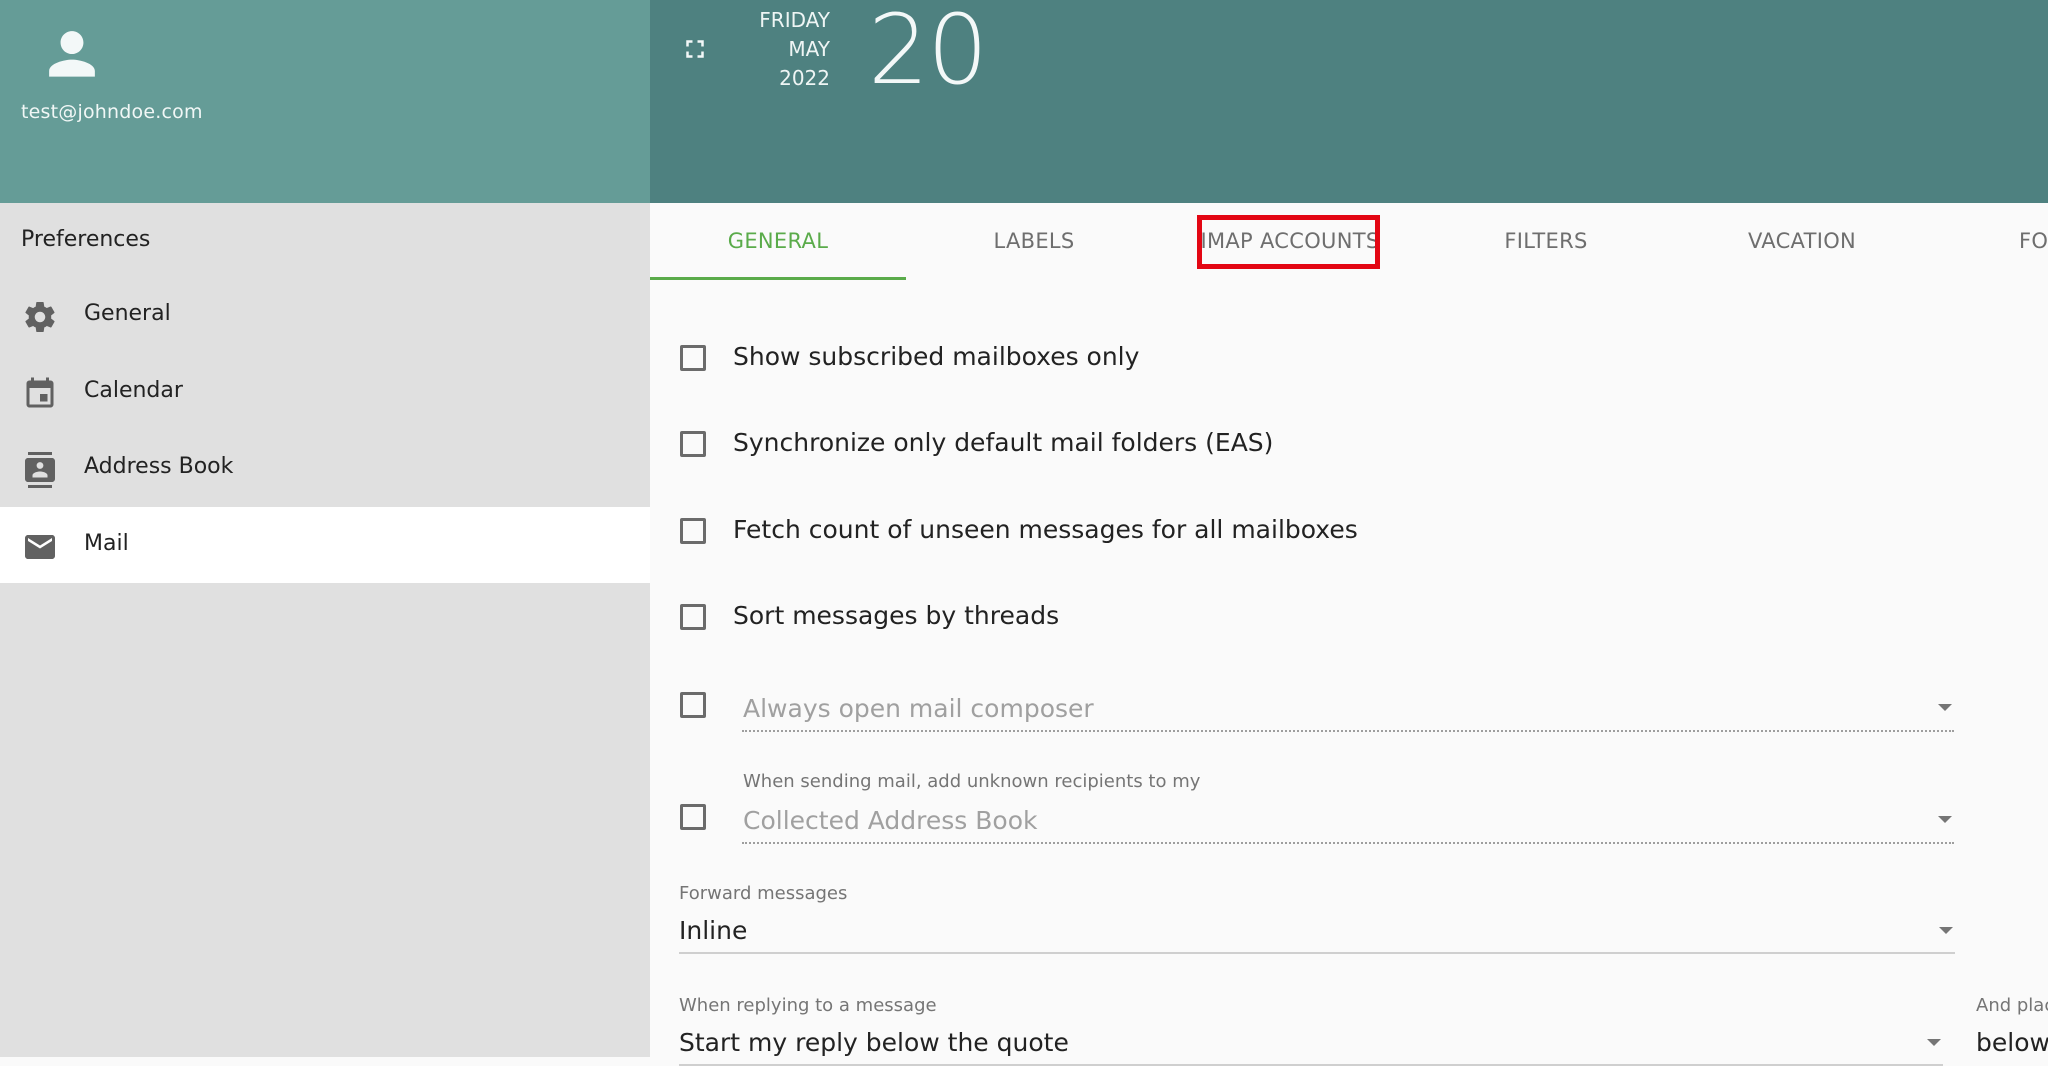 The height and width of the screenshot is (1066, 2048). Describe the element at coordinates (325, 315) in the screenshot. I see `sidebar-item-general: General` at that location.